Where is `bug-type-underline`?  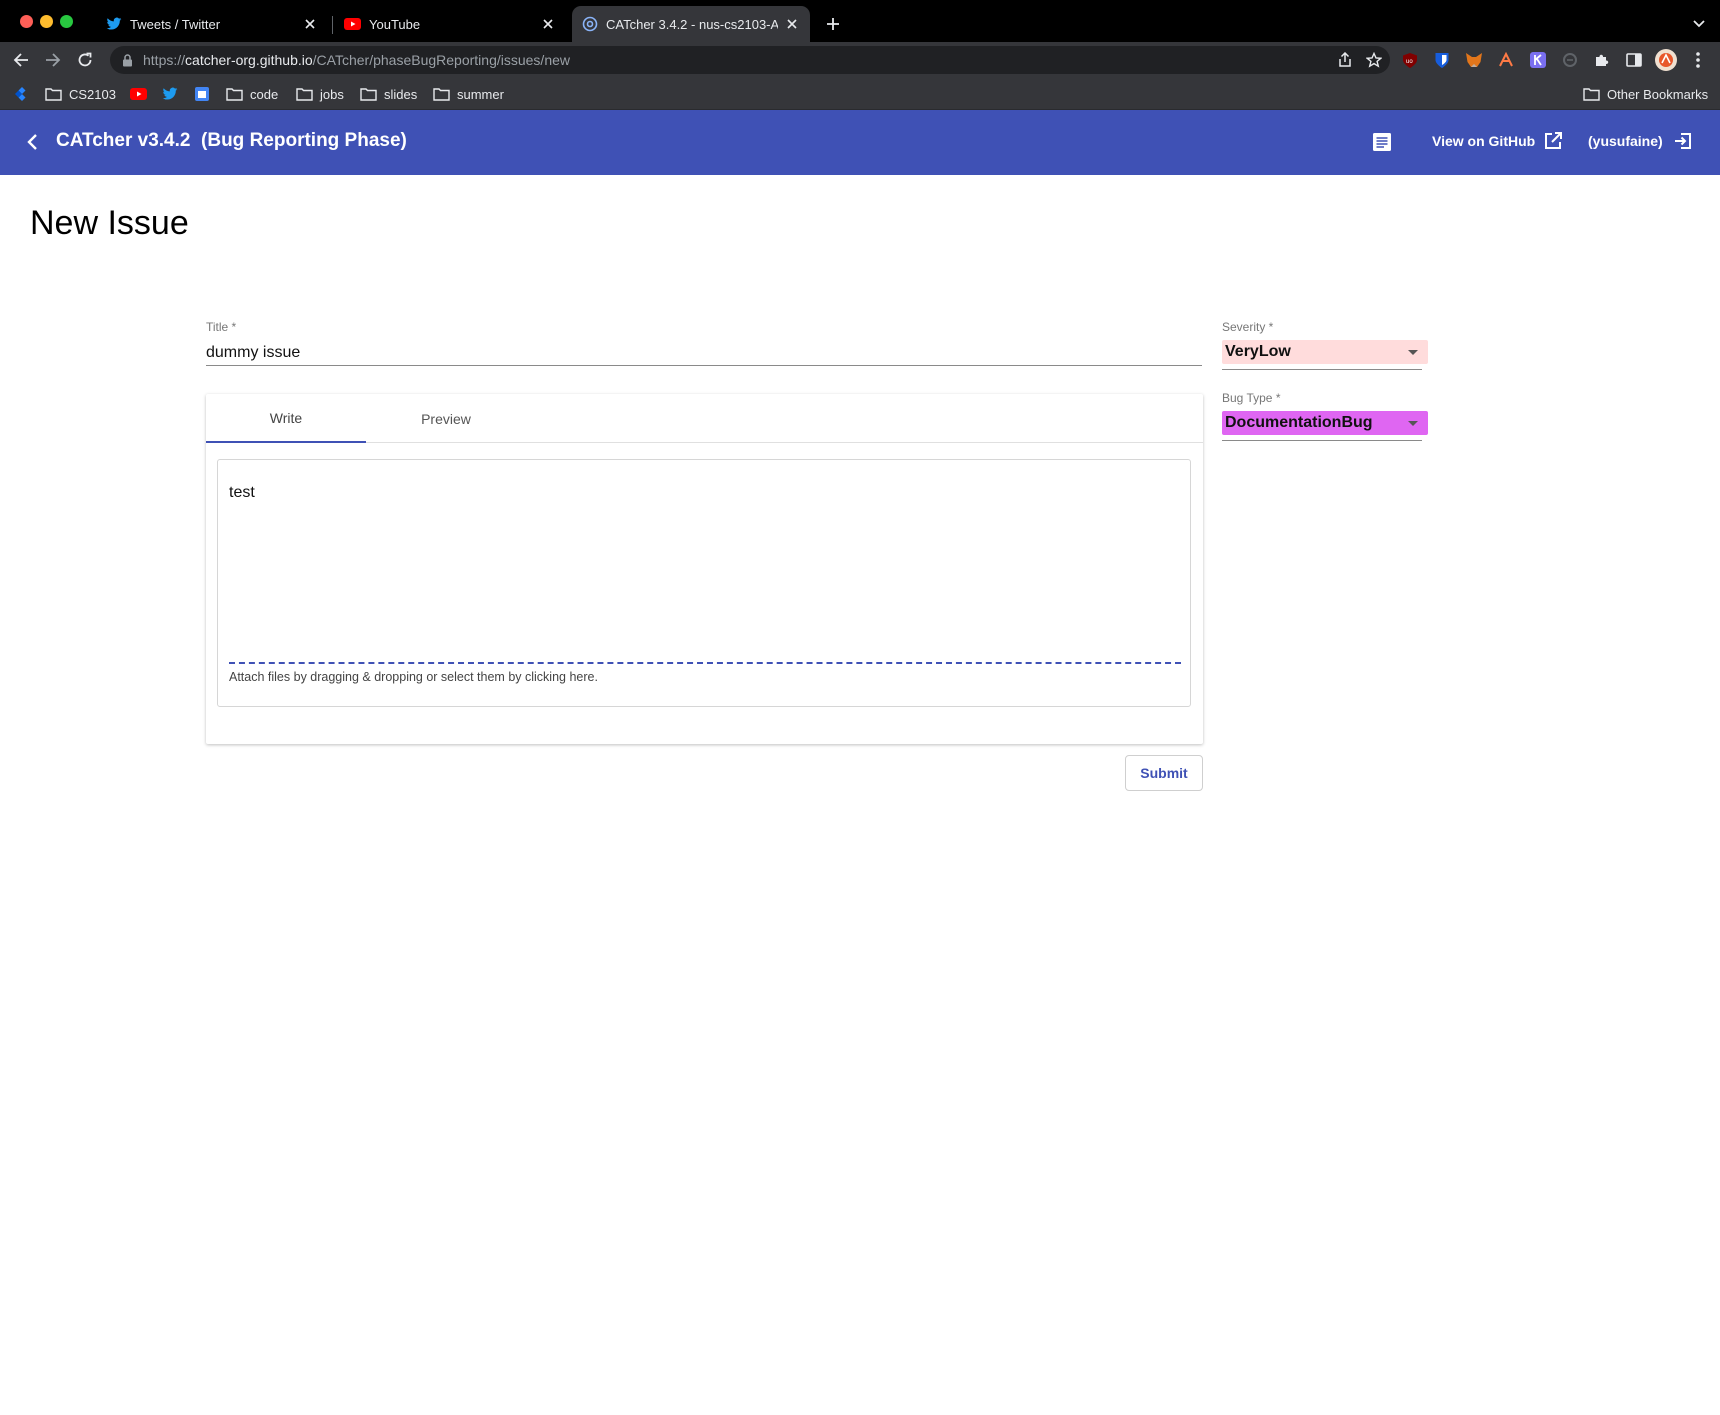
bug-type-underline is located at coordinates (1322, 440).